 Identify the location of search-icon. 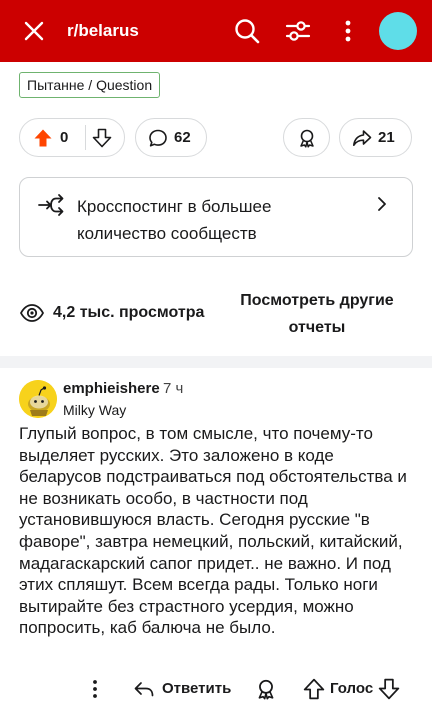
(247, 31).